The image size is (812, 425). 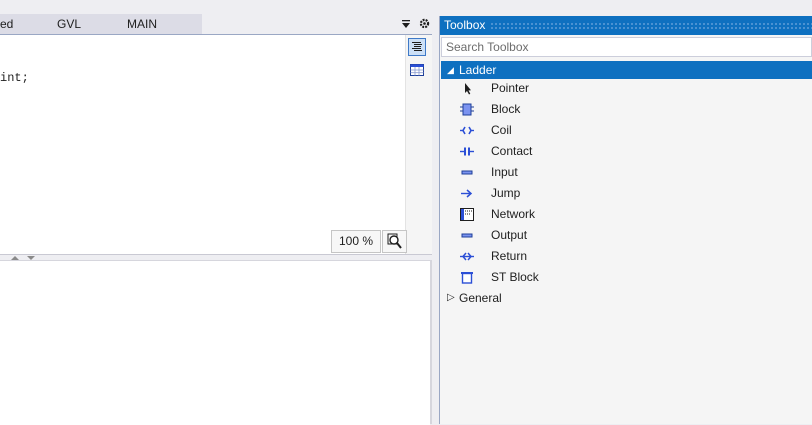 What do you see at coordinates (626, 172) in the screenshot?
I see `toolbox-item-input: Input` at bounding box center [626, 172].